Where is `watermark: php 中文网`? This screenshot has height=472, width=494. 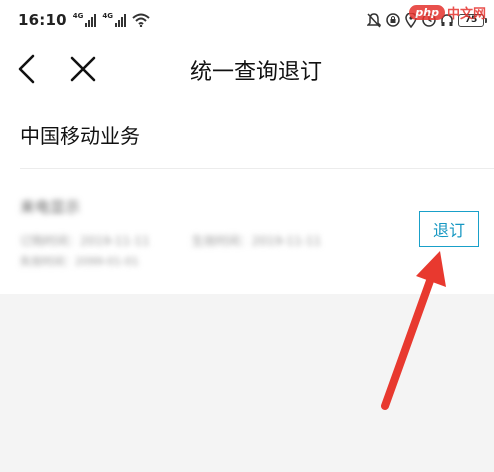 watermark: php 中文网 is located at coordinates (447, 12).